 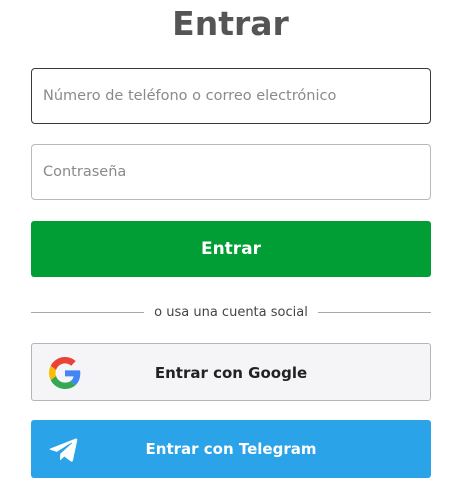 I want to click on telegram-login-button: Entrar con Telegram, so click(x=231, y=449).